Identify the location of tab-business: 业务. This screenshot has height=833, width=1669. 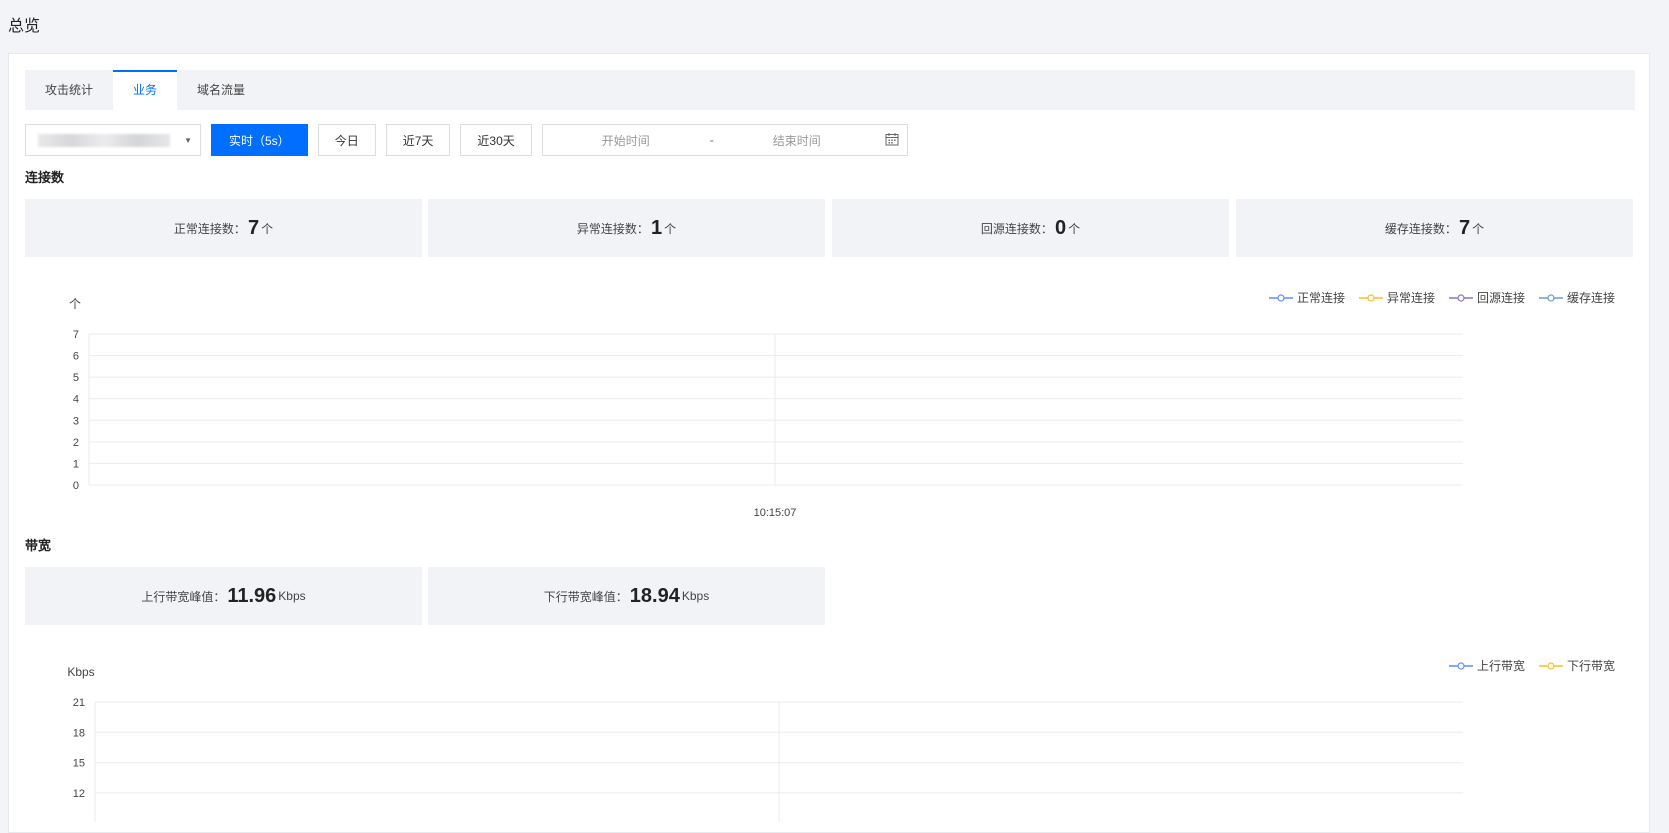
(145, 90).